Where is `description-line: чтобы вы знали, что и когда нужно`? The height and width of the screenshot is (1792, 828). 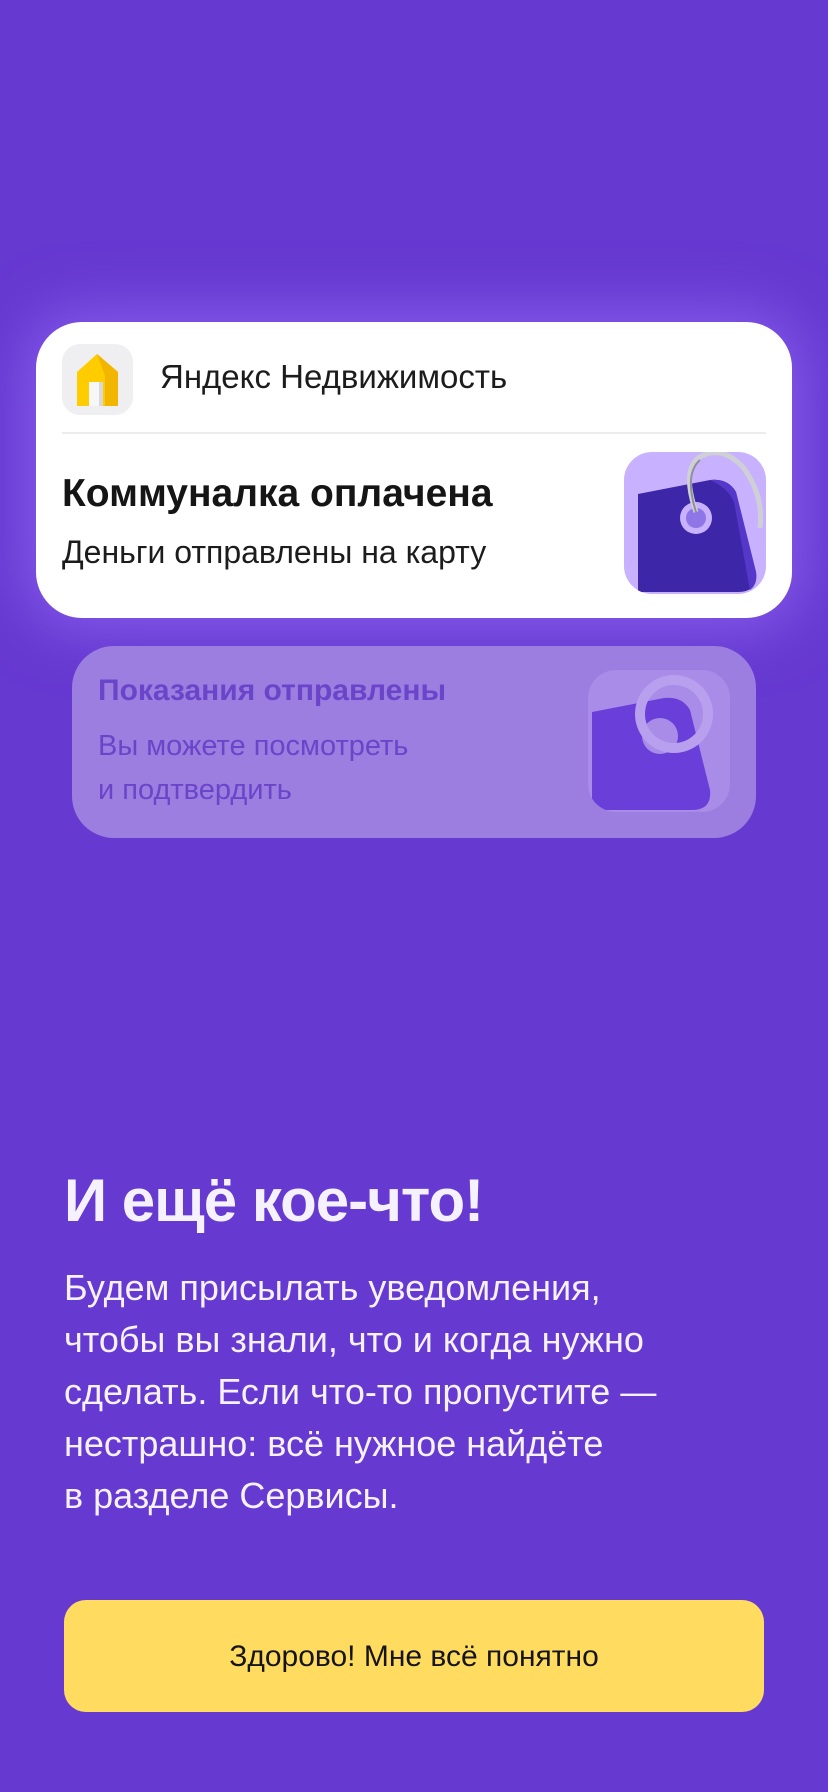
description-line: чтобы вы знали, что и когда нужно is located at coordinates (354, 1339).